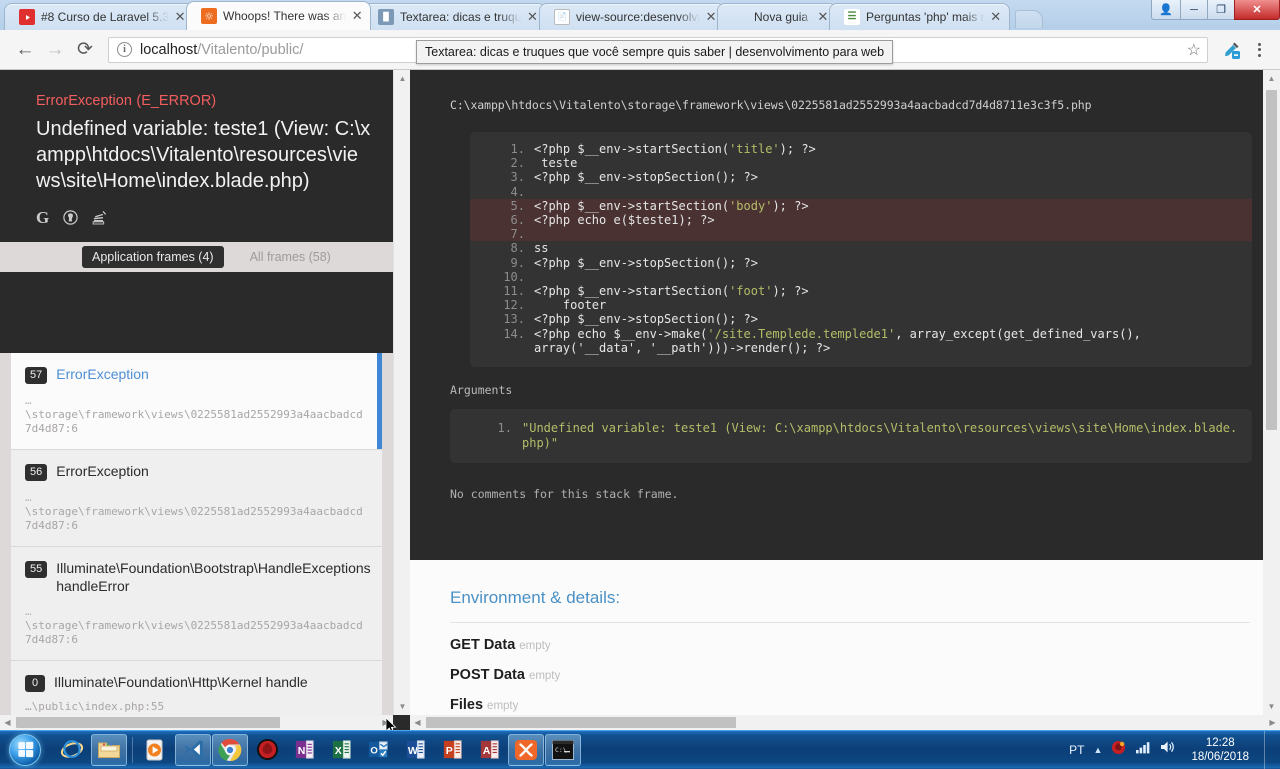 Image resolution: width=1280 pixels, height=769 pixels. Describe the element at coordinates (124, 49) in the screenshot. I see `site-info-icon: i` at that location.